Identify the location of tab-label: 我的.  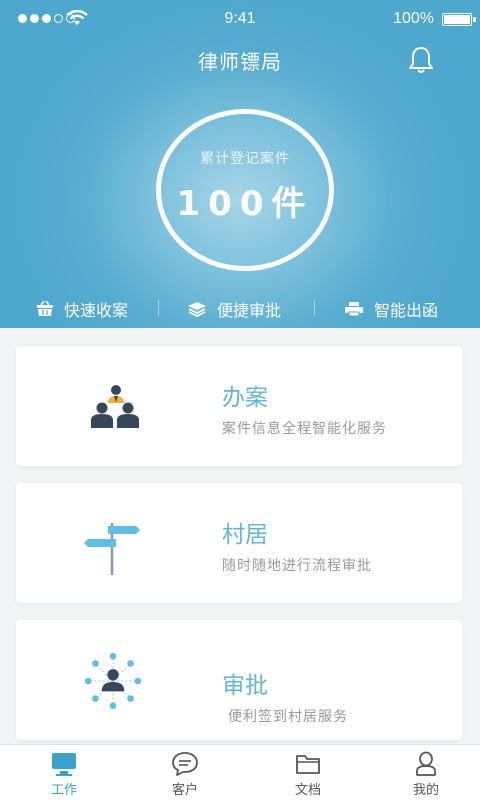
(425, 790).